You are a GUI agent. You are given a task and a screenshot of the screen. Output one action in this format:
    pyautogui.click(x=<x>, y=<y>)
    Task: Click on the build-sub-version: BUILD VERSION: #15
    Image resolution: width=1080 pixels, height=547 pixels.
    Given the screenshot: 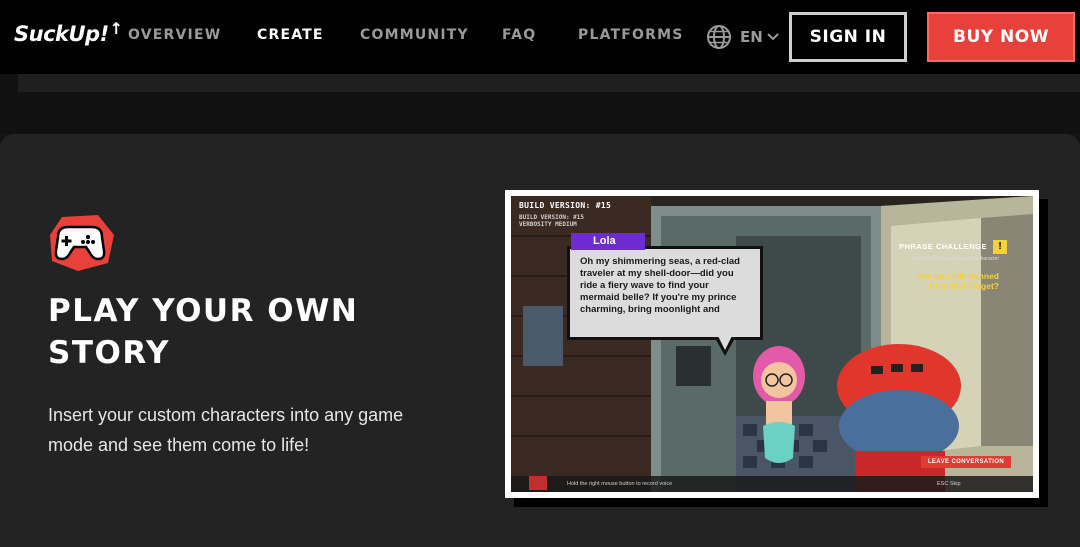 What is the action you would take?
    pyautogui.click(x=552, y=217)
    